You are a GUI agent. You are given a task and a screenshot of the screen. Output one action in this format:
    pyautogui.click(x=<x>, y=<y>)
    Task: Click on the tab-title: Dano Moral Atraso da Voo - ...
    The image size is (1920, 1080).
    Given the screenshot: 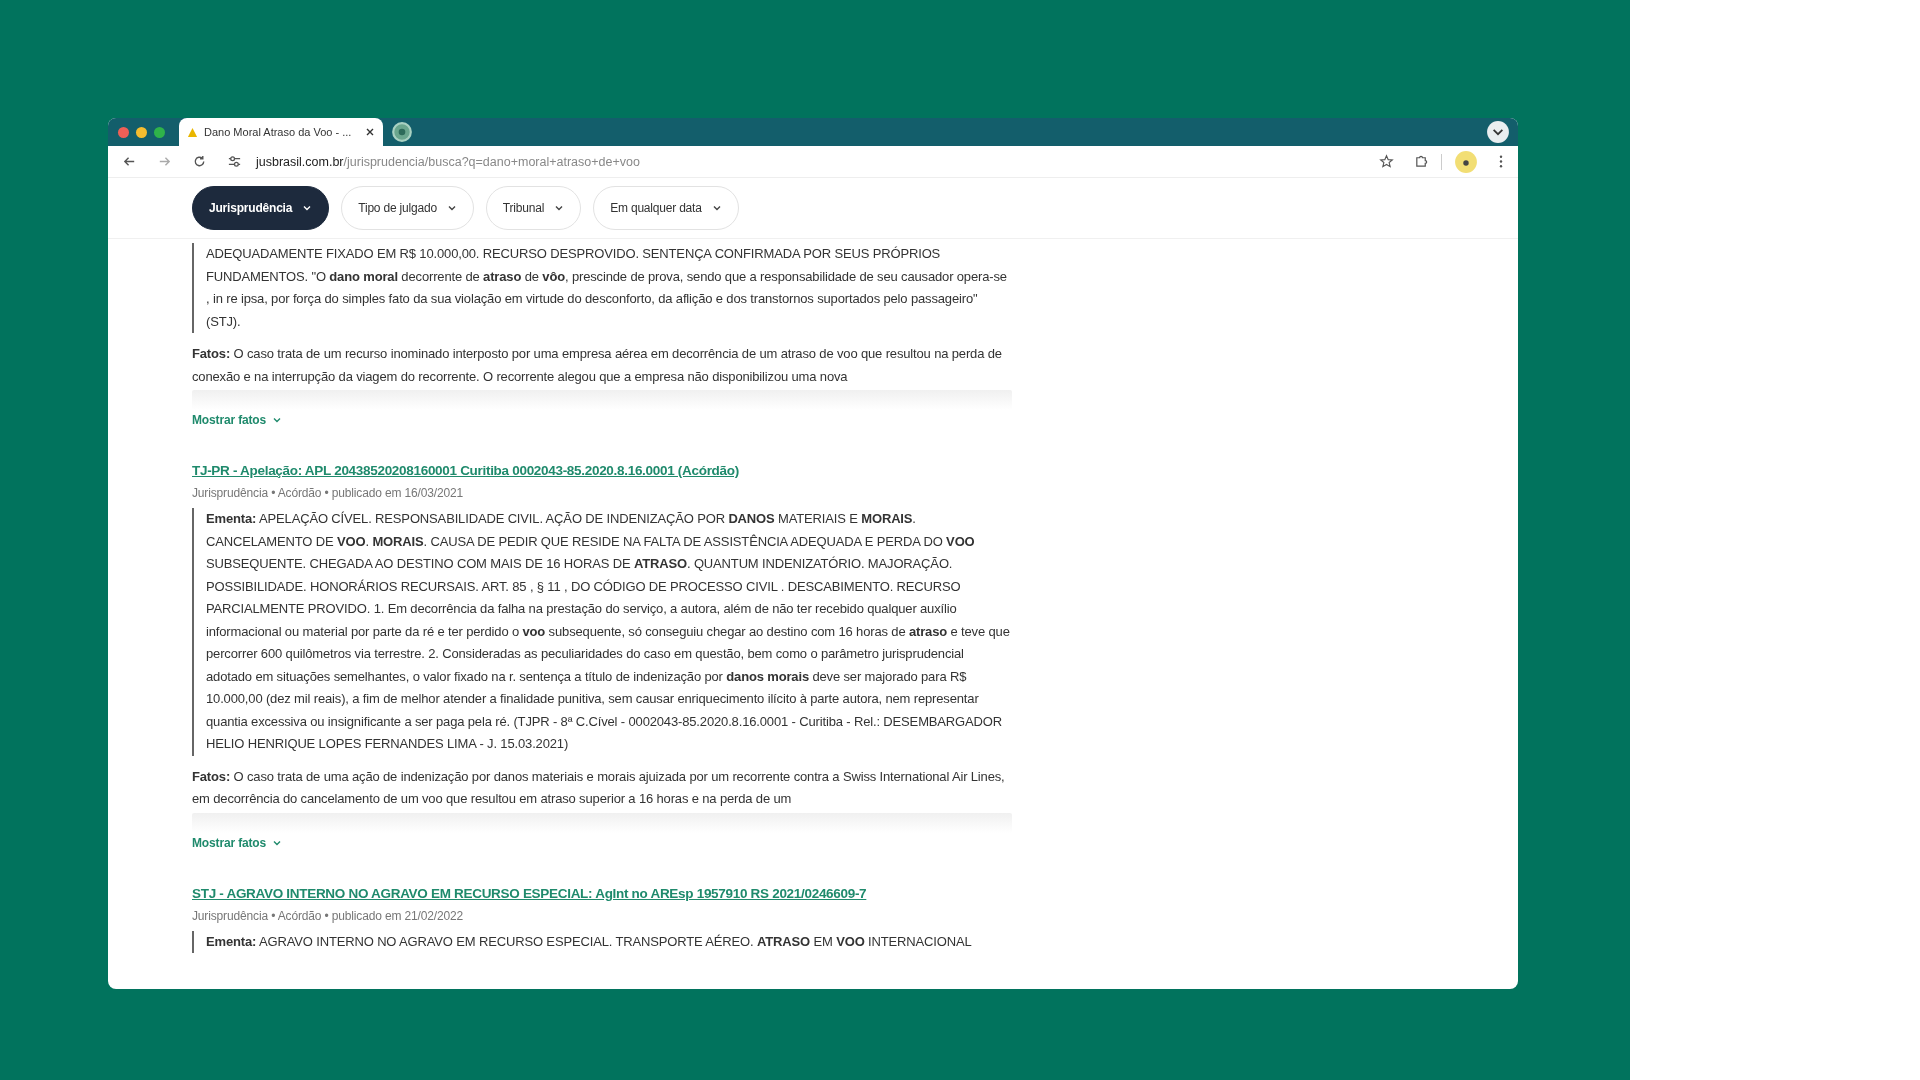 What is the action you would take?
    pyautogui.click(x=278, y=132)
    